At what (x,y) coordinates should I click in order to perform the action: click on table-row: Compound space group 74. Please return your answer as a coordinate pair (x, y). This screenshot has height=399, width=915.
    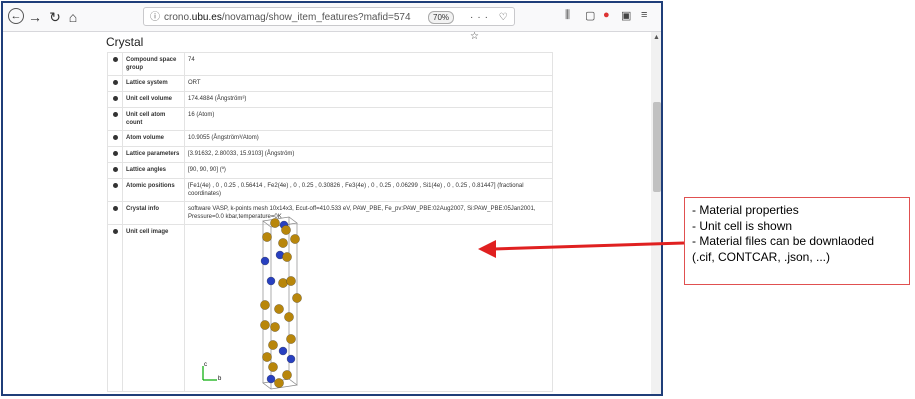
    Looking at the image, I should click on (330, 64).